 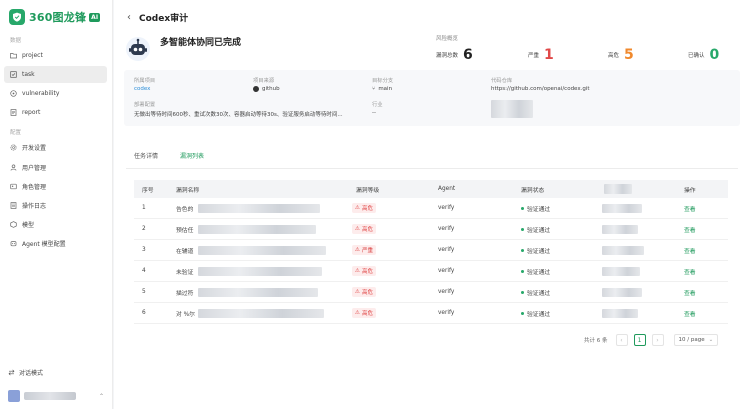 What do you see at coordinates (25, 372) in the screenshot?
I see `chat-mode-button: 对话模式` at bounding box center [25, 372].